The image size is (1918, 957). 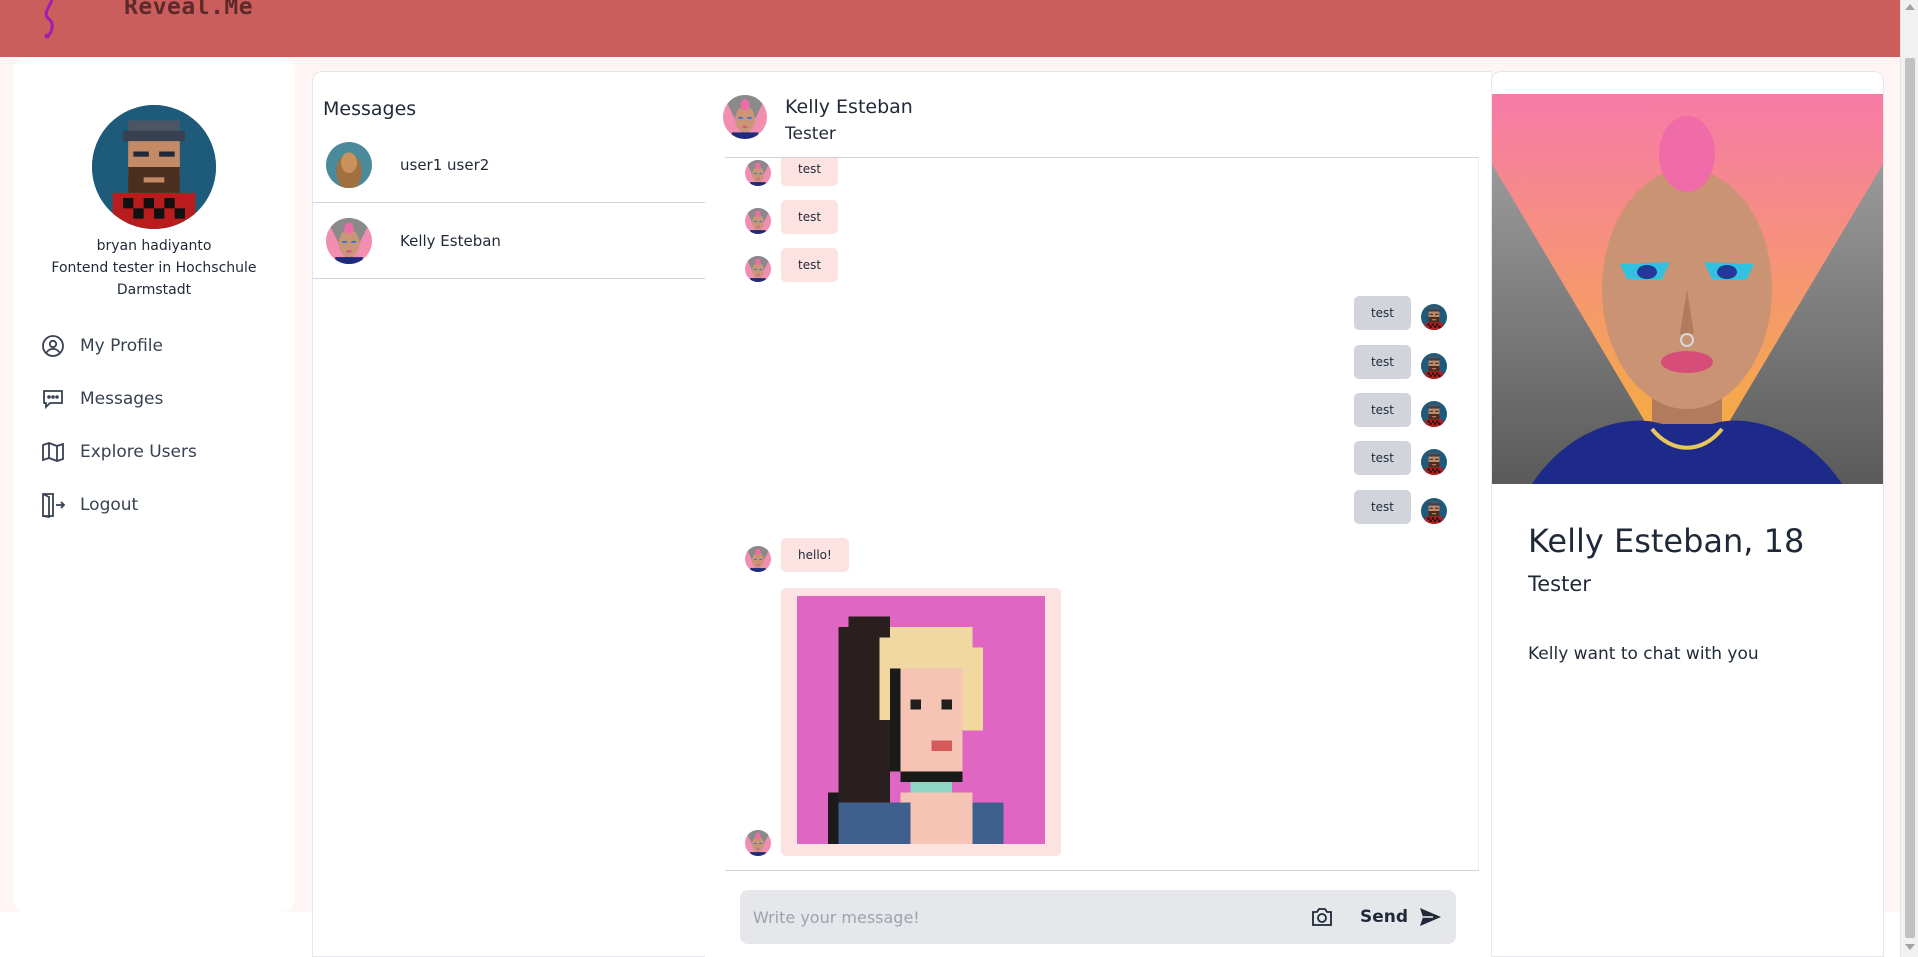 I want to click on sidebar-item-label: Messages, so click(x=122, y=398).